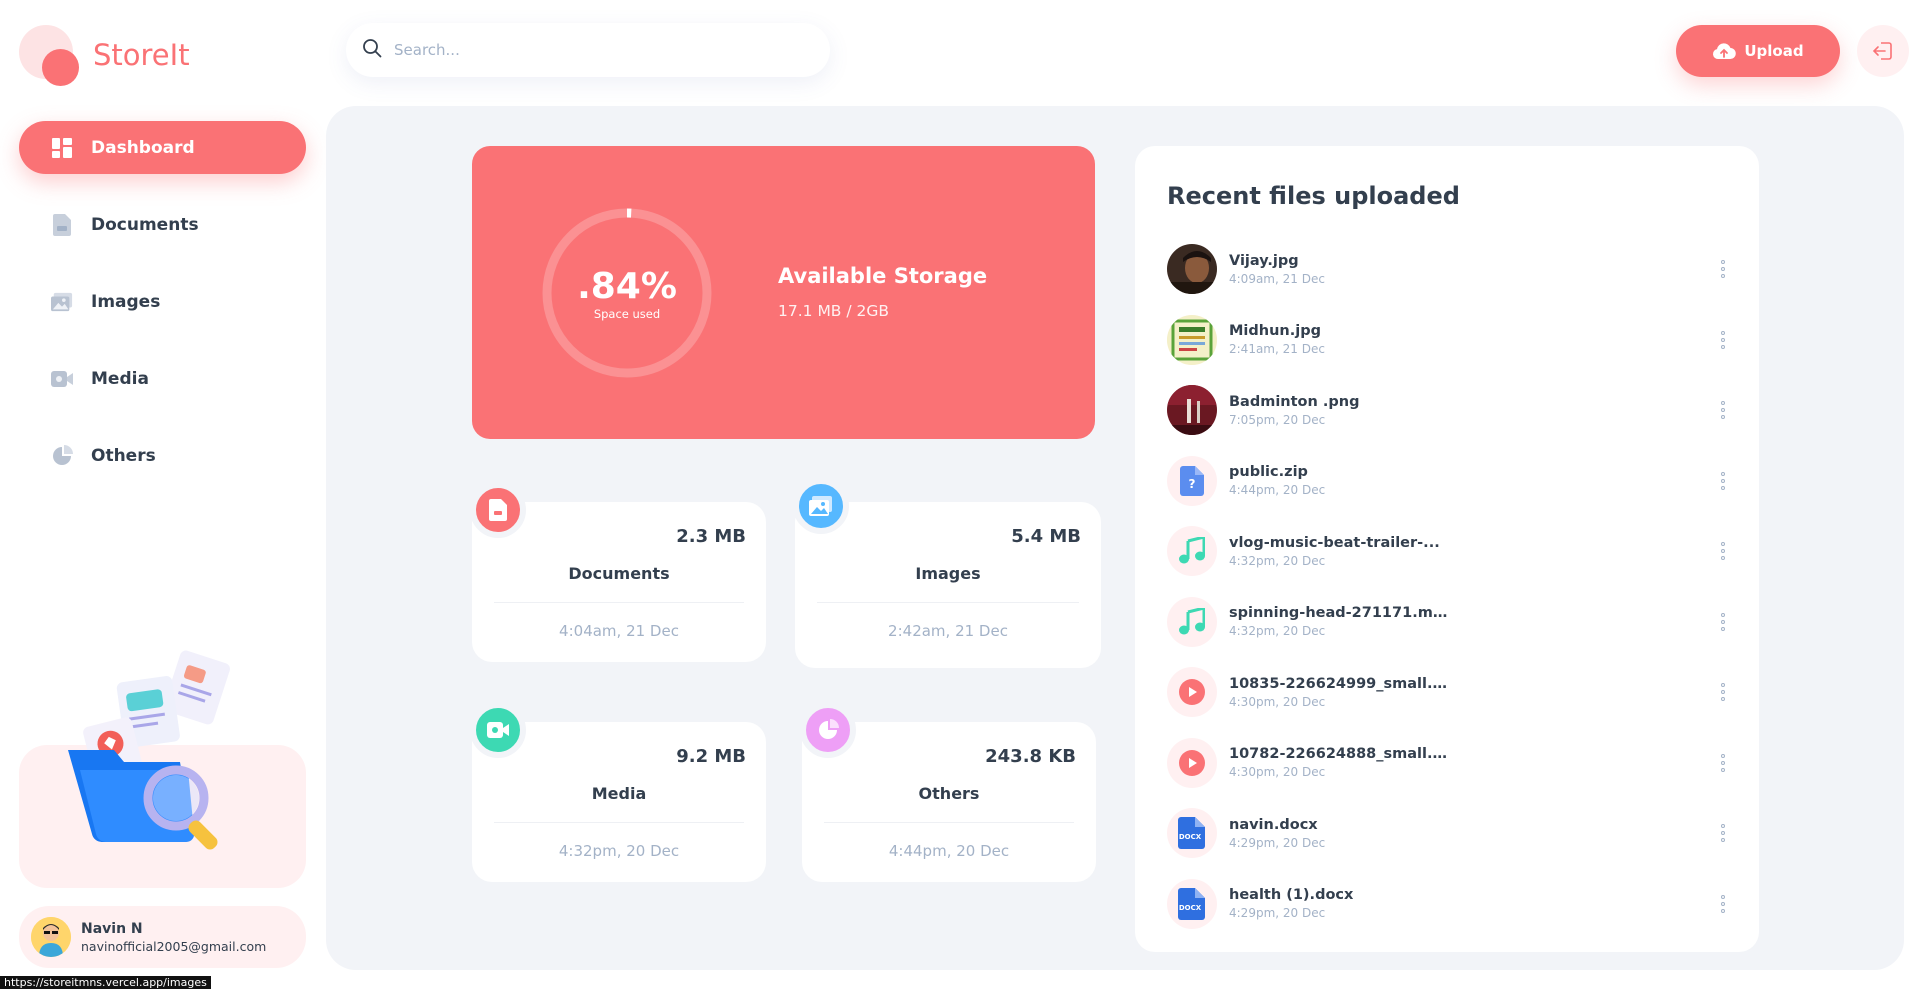 This screenshot has width=1918, height=989. What do you see at coordinates (162, 937) in the screenshot?
I see `user-card: Navin N navinofficial2005@gmail.com` at bounding box center [162, 937].